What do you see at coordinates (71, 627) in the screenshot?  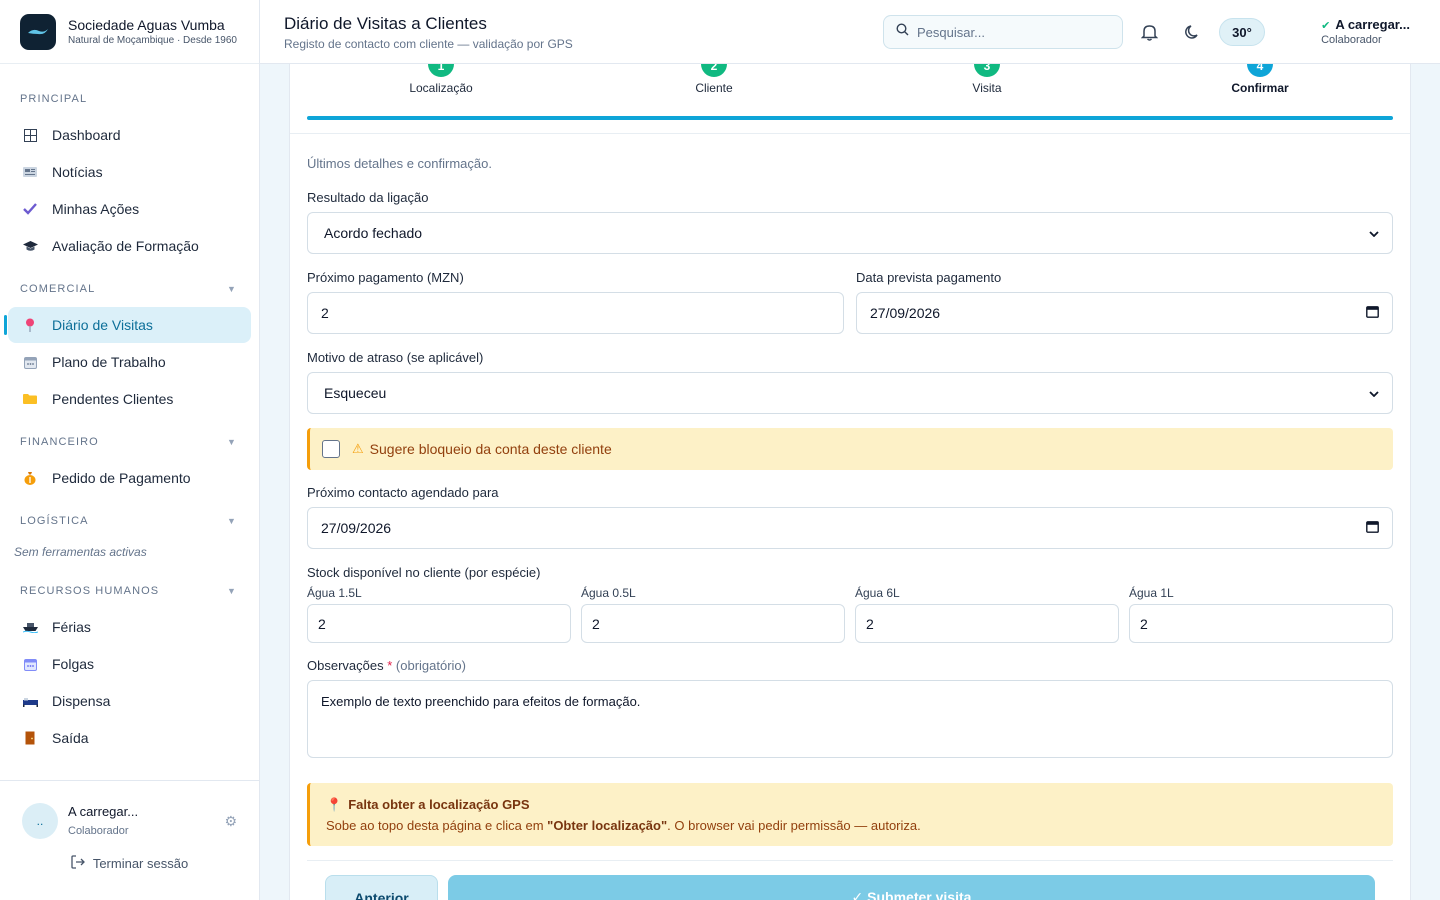 I see `sidebar-item-label: Férias` at bounding box center [71, 627].